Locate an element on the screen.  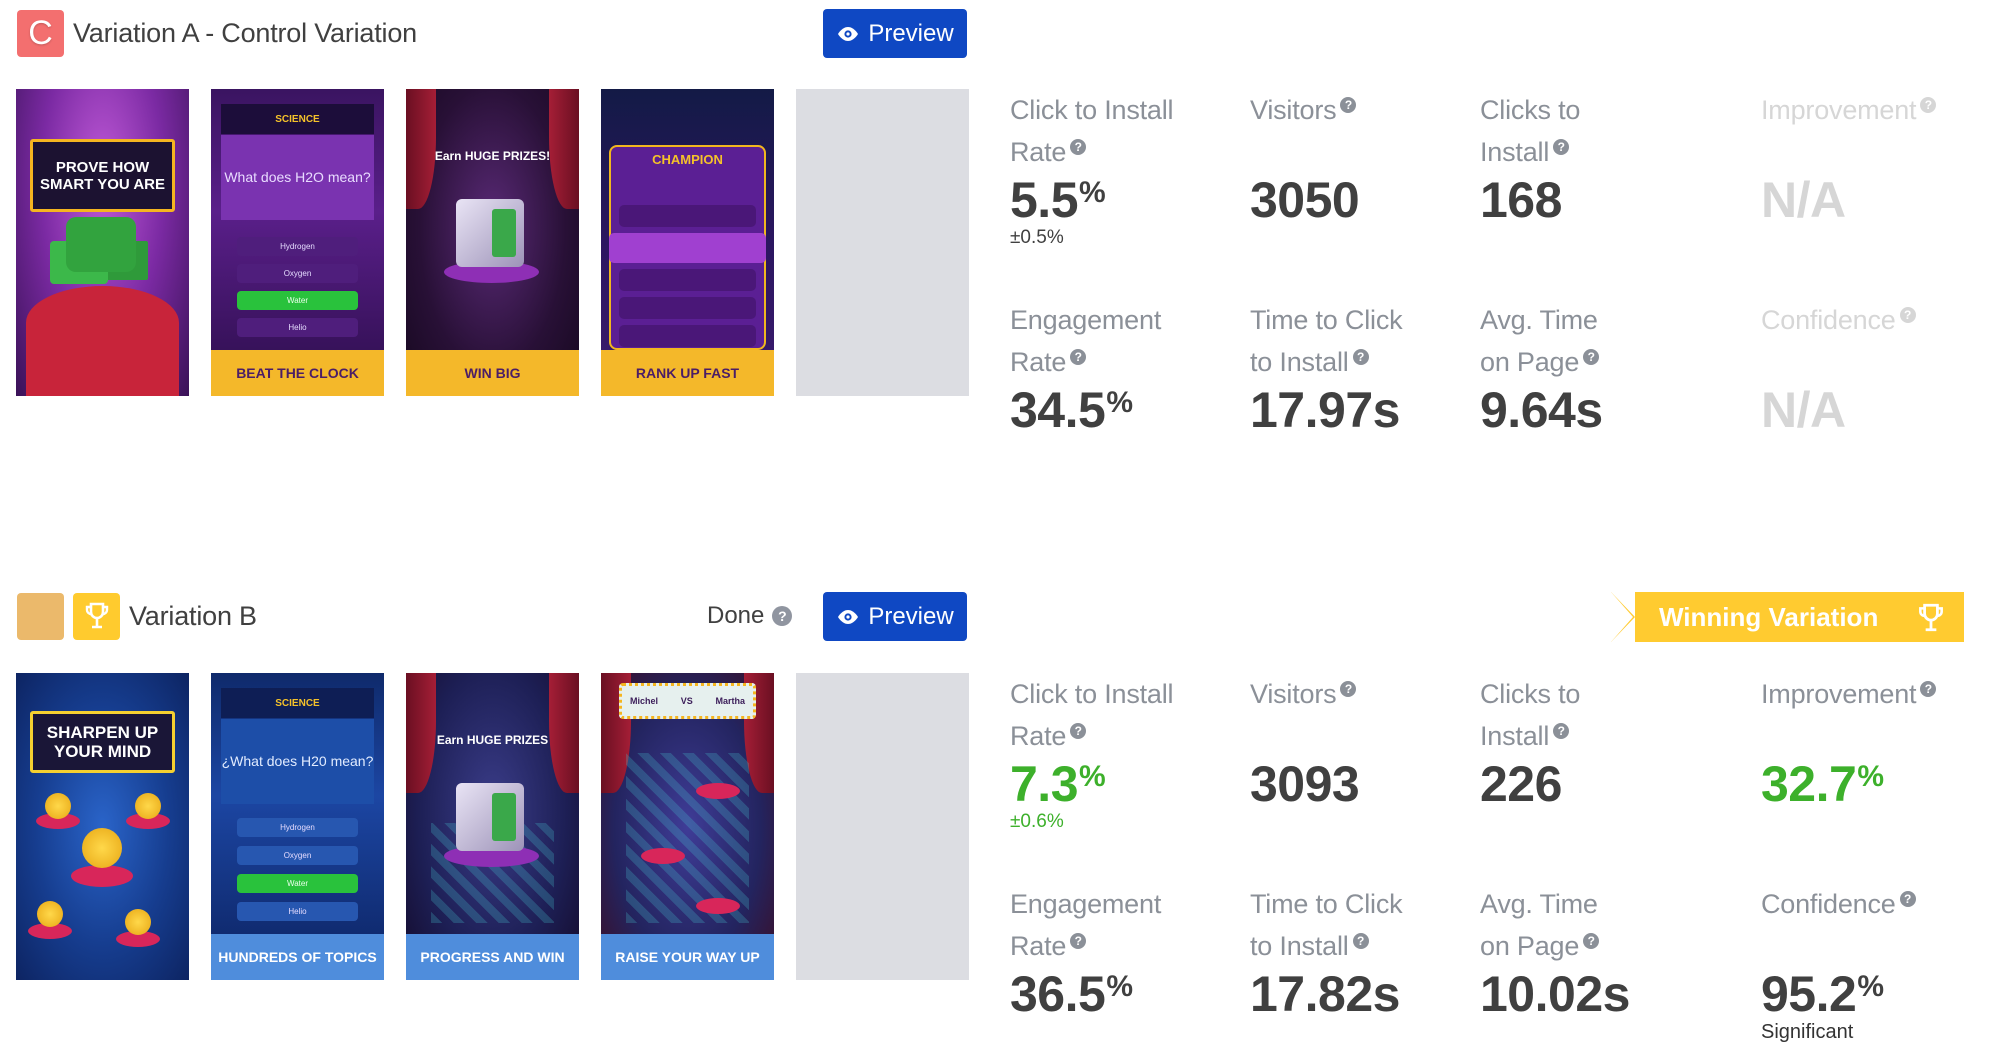
metric-margin: ±0.6% is located at coordinates (1037, 821).